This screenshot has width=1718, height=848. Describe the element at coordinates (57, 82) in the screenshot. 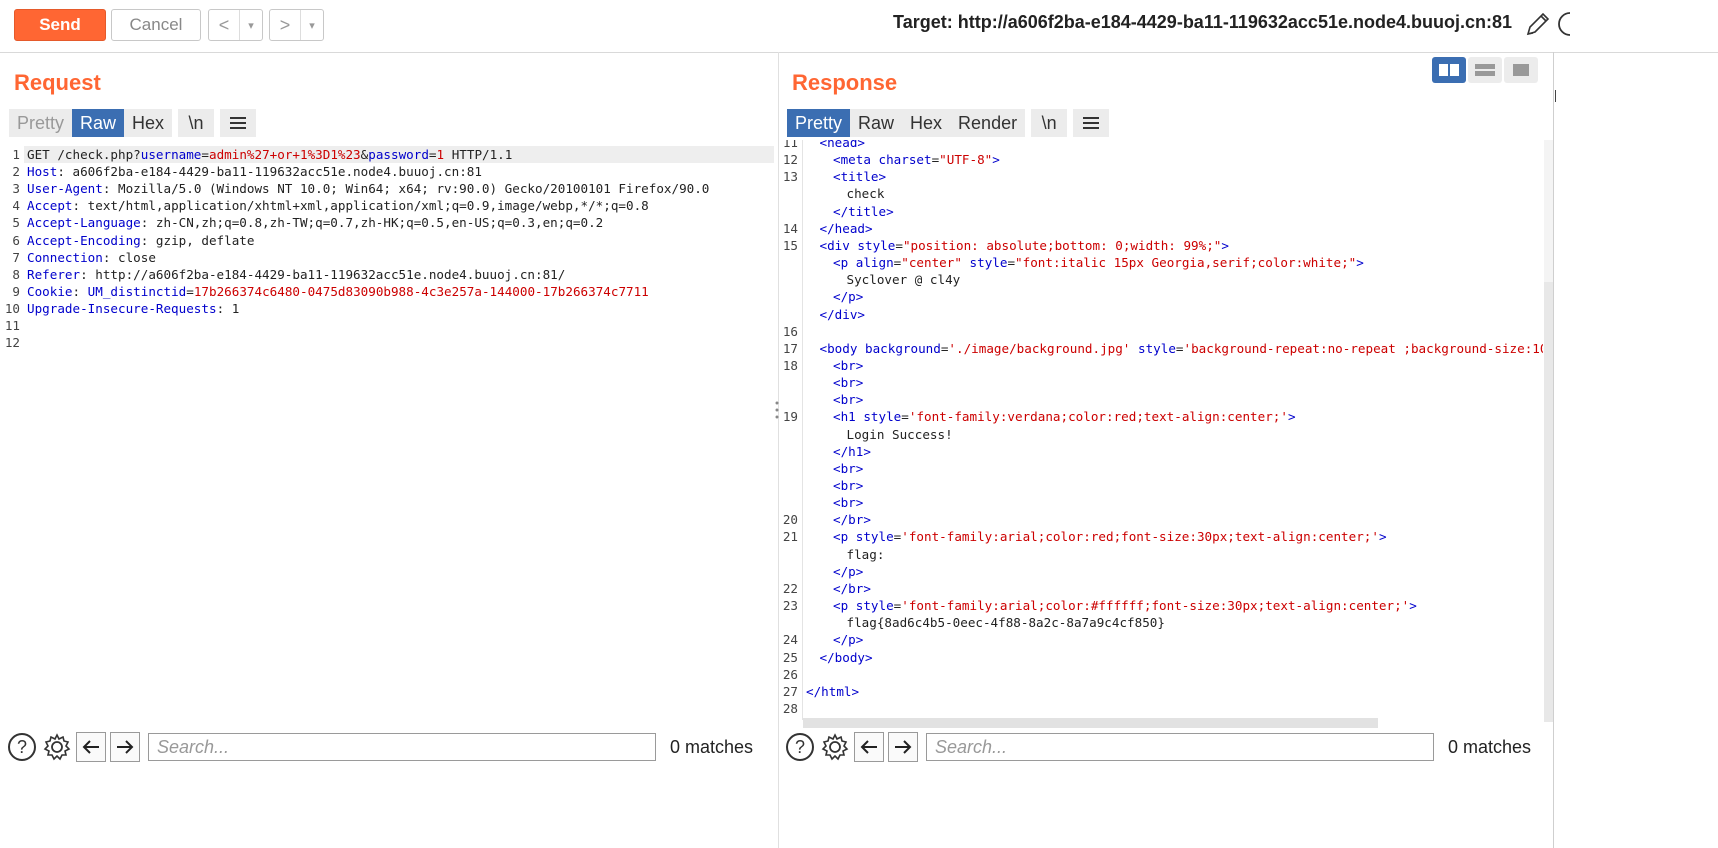

I see `request-title: Request` at that location.